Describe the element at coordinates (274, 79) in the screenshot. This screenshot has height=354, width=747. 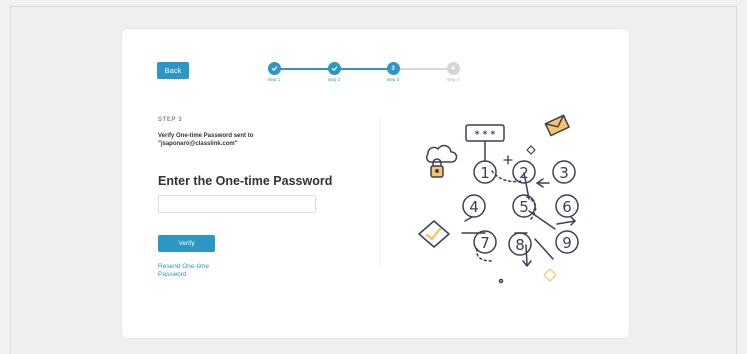
I see `step-label: step 1` at that location.